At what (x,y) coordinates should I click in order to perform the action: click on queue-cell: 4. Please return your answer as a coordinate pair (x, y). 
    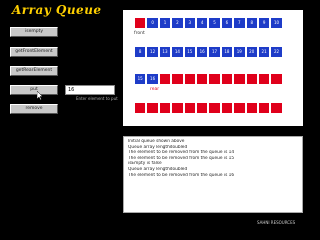
    Looking at the image, I should click on (202, 23).